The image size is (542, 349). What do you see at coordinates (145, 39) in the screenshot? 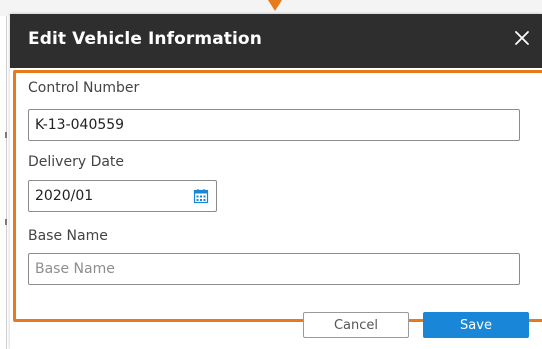
I see `dialog-title: Edit Vehicle Information` at bounding box center [145, 39].